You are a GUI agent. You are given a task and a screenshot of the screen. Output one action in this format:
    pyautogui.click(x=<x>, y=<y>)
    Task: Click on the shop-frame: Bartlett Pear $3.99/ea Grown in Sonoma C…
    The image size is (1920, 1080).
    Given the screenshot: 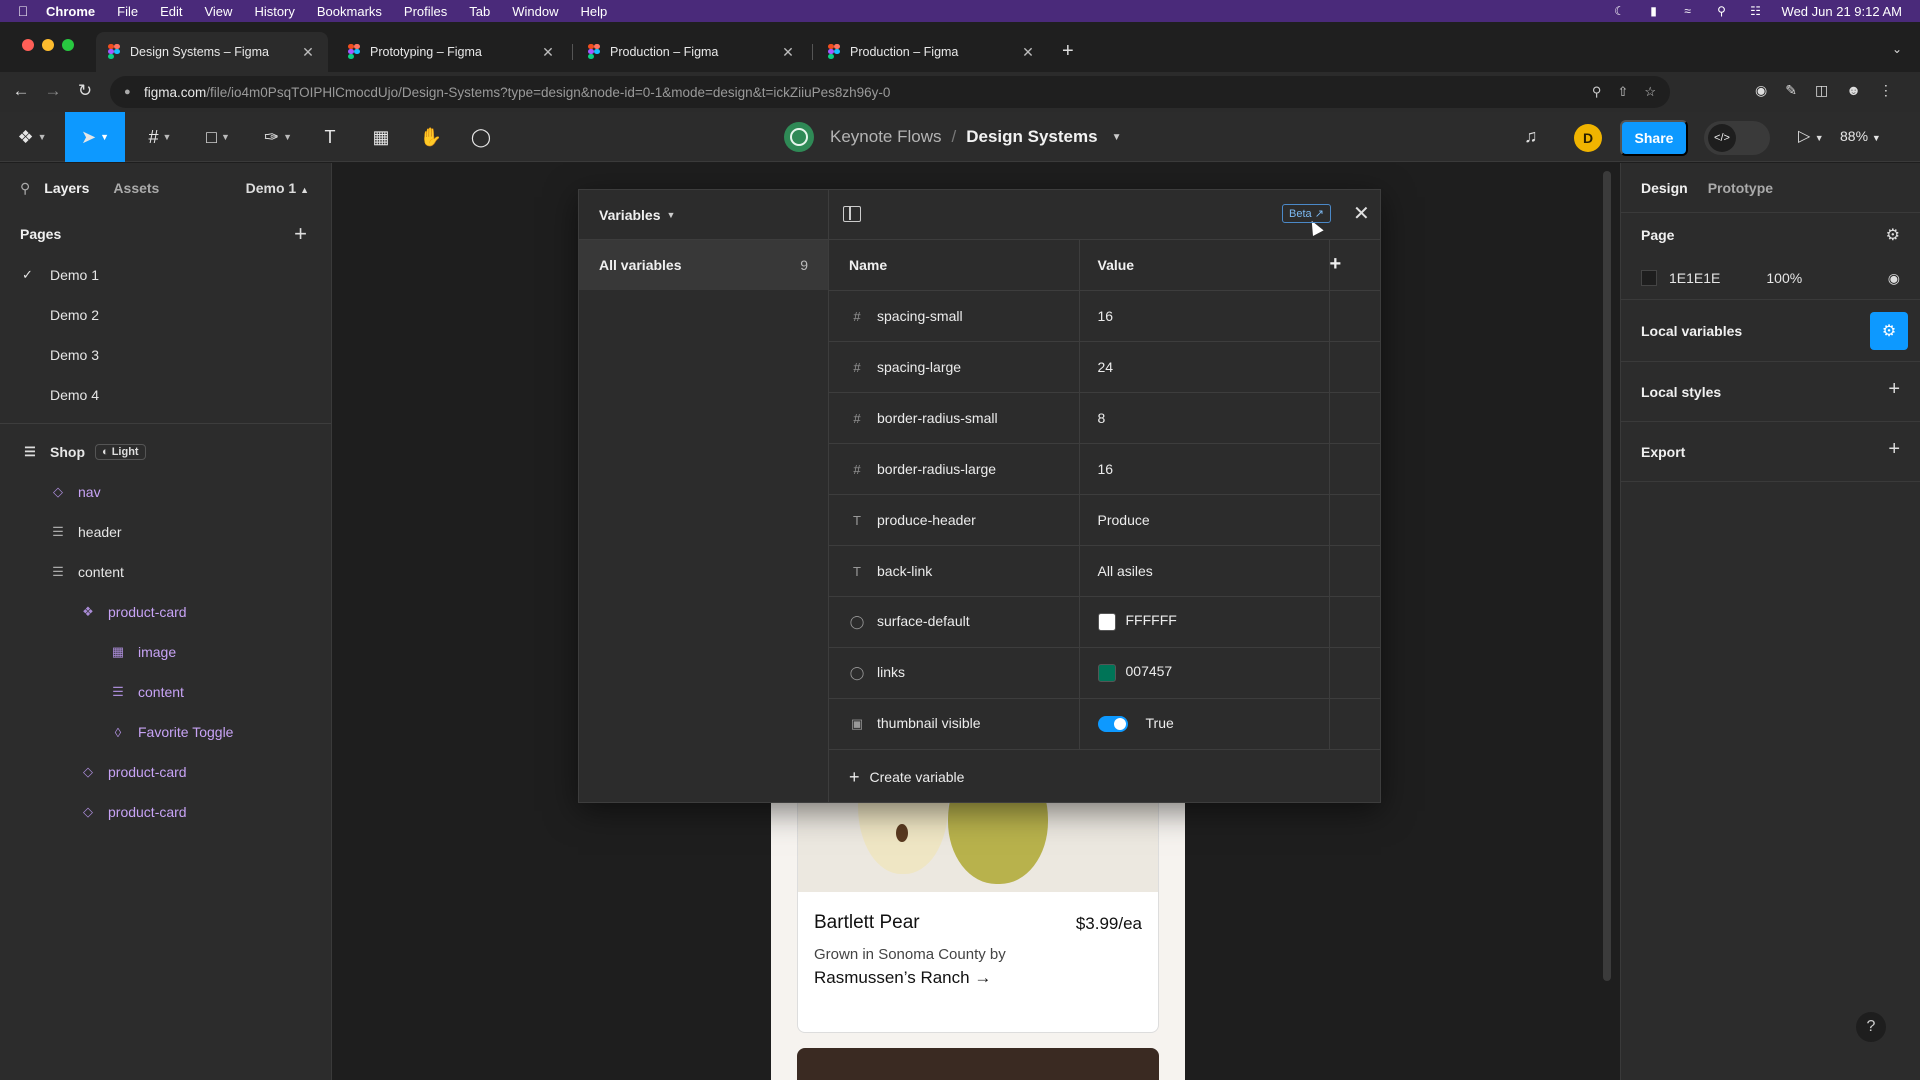 What is the action you would take?
    pyautogui.click(x=978, y=921)
    